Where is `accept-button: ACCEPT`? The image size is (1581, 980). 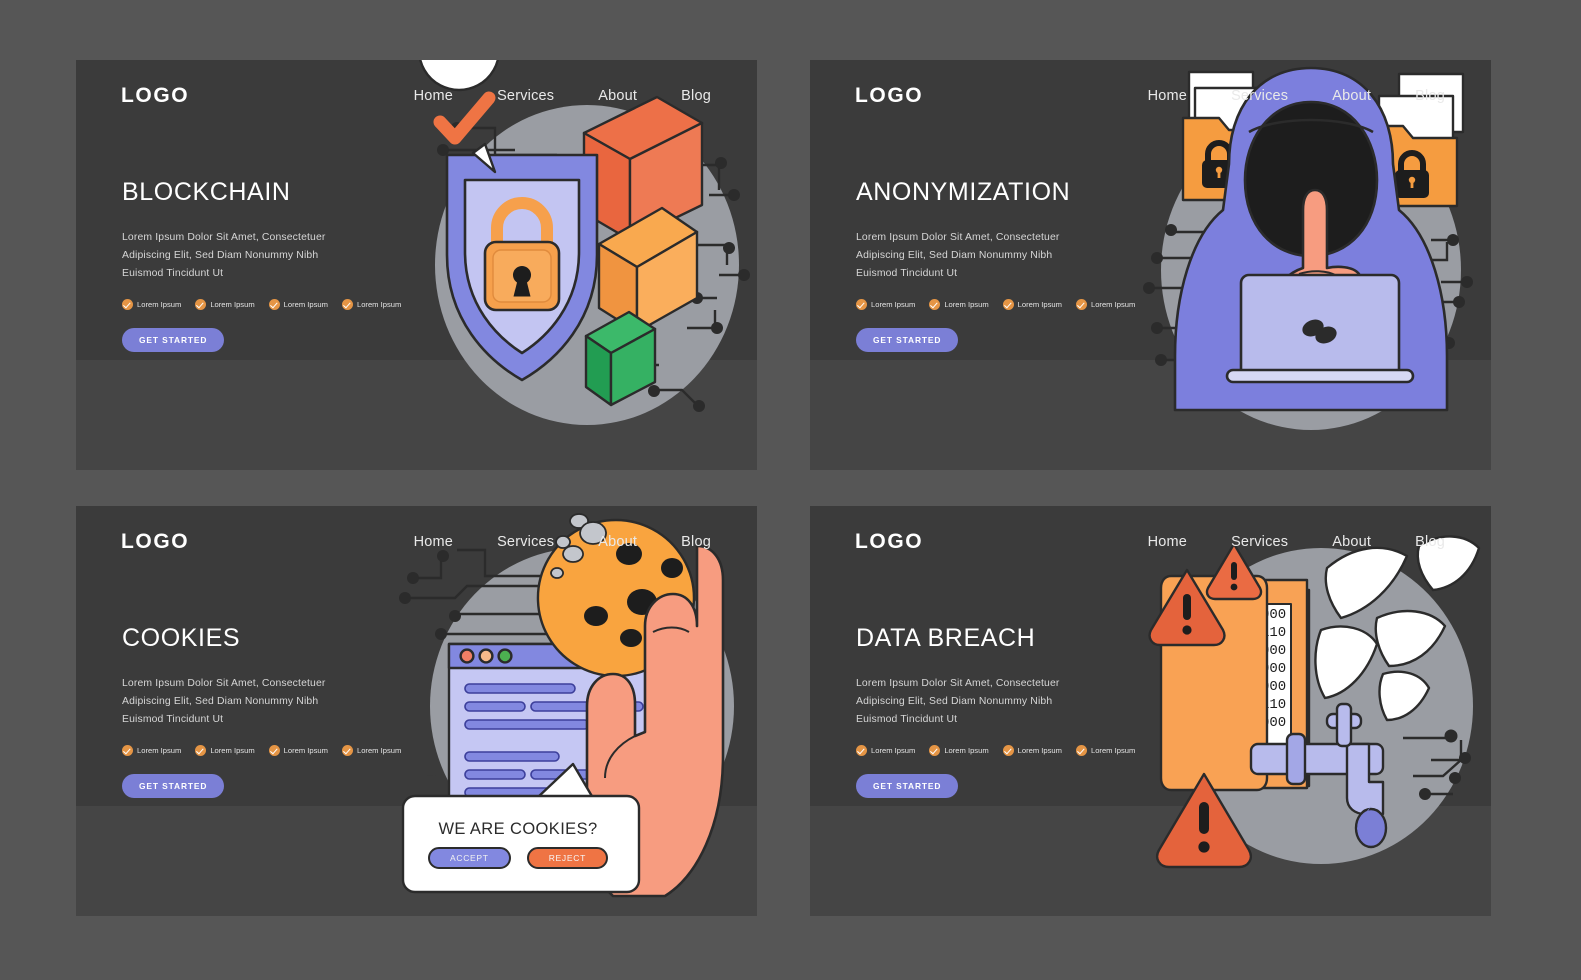
accept-button: ACCEPT is located at coordinates (469, 857).